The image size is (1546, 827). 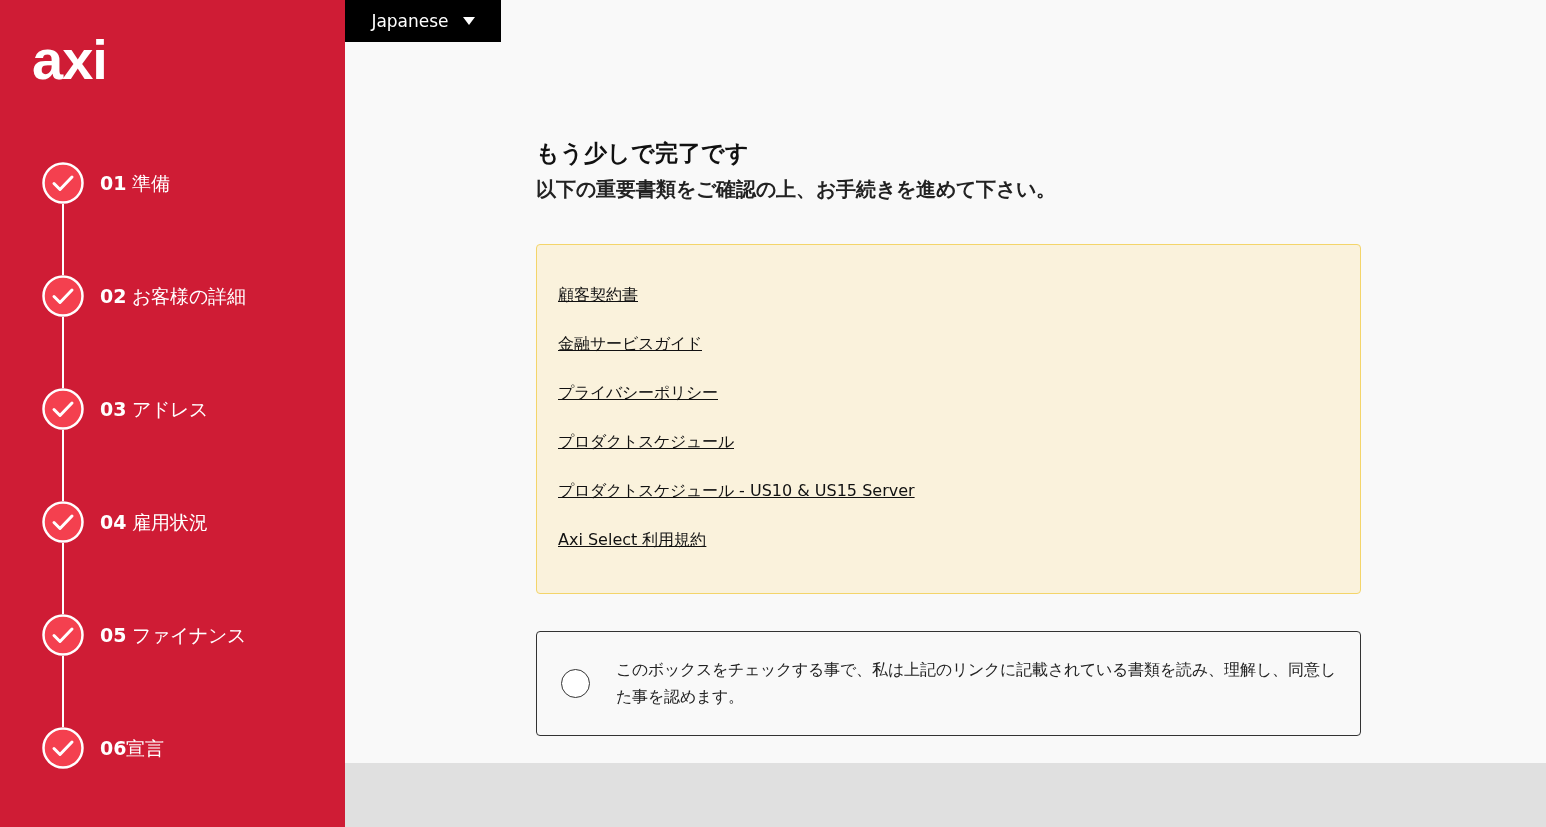 I want to click on agreement-checkbox, so click(x=575, y=683).